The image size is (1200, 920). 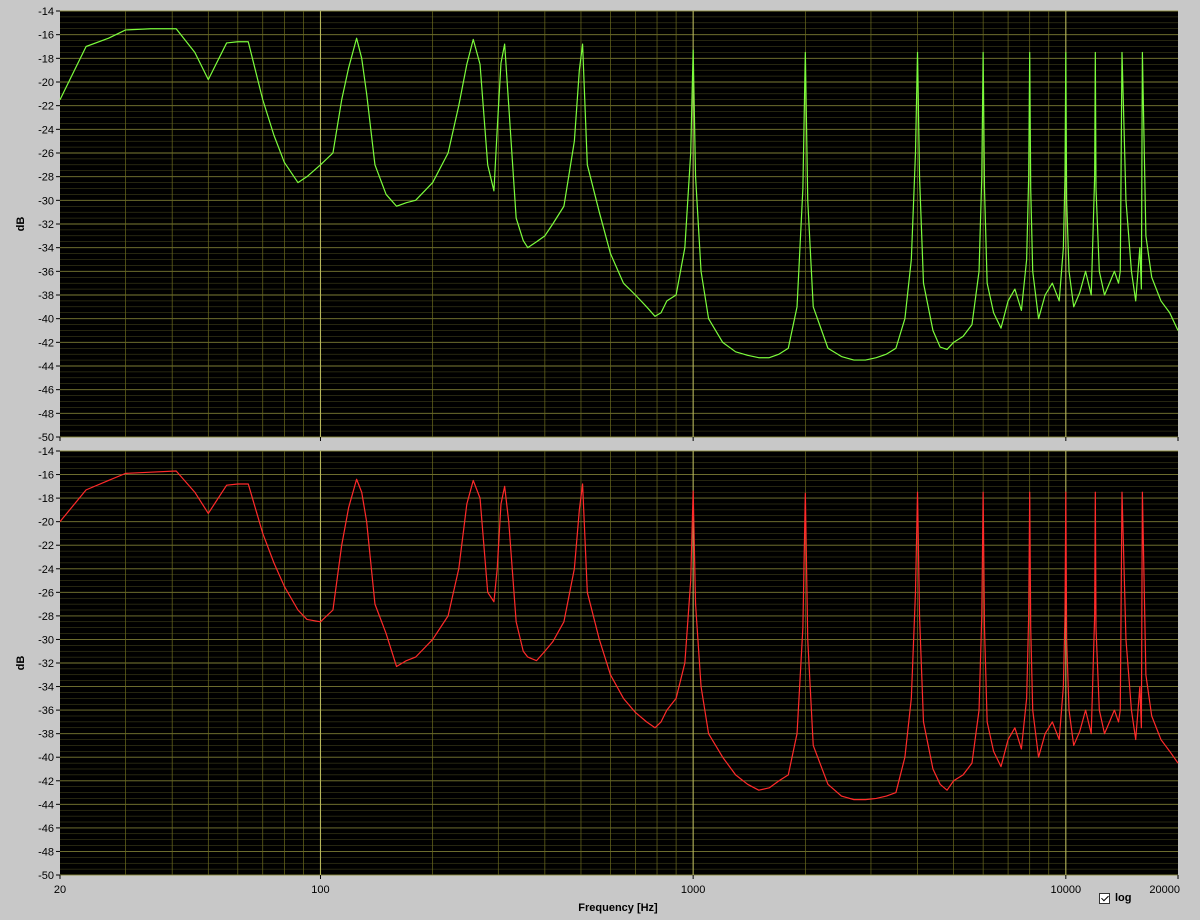 What do you see at coordinates (46, 711) in the screenshot?
I see `bottom-y-tick-label: -36` at bounding box center [46, 711].